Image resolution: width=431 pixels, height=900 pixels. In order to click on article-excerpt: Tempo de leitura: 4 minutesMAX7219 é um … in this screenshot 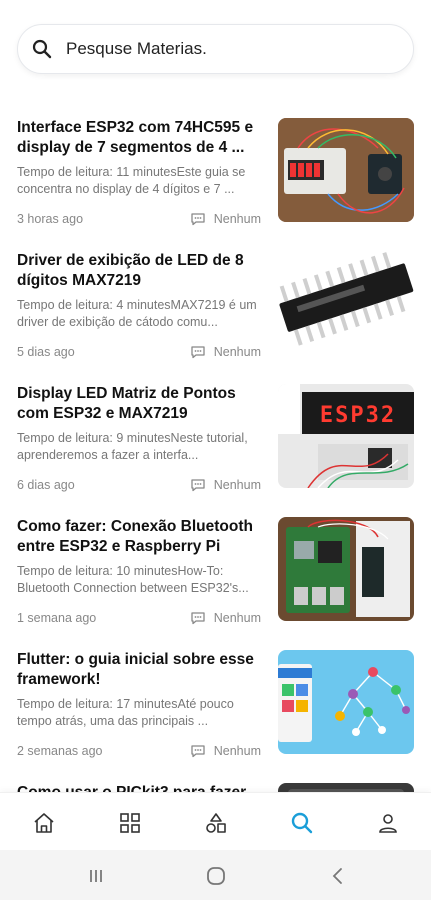, I will do `click(137, 313)`.